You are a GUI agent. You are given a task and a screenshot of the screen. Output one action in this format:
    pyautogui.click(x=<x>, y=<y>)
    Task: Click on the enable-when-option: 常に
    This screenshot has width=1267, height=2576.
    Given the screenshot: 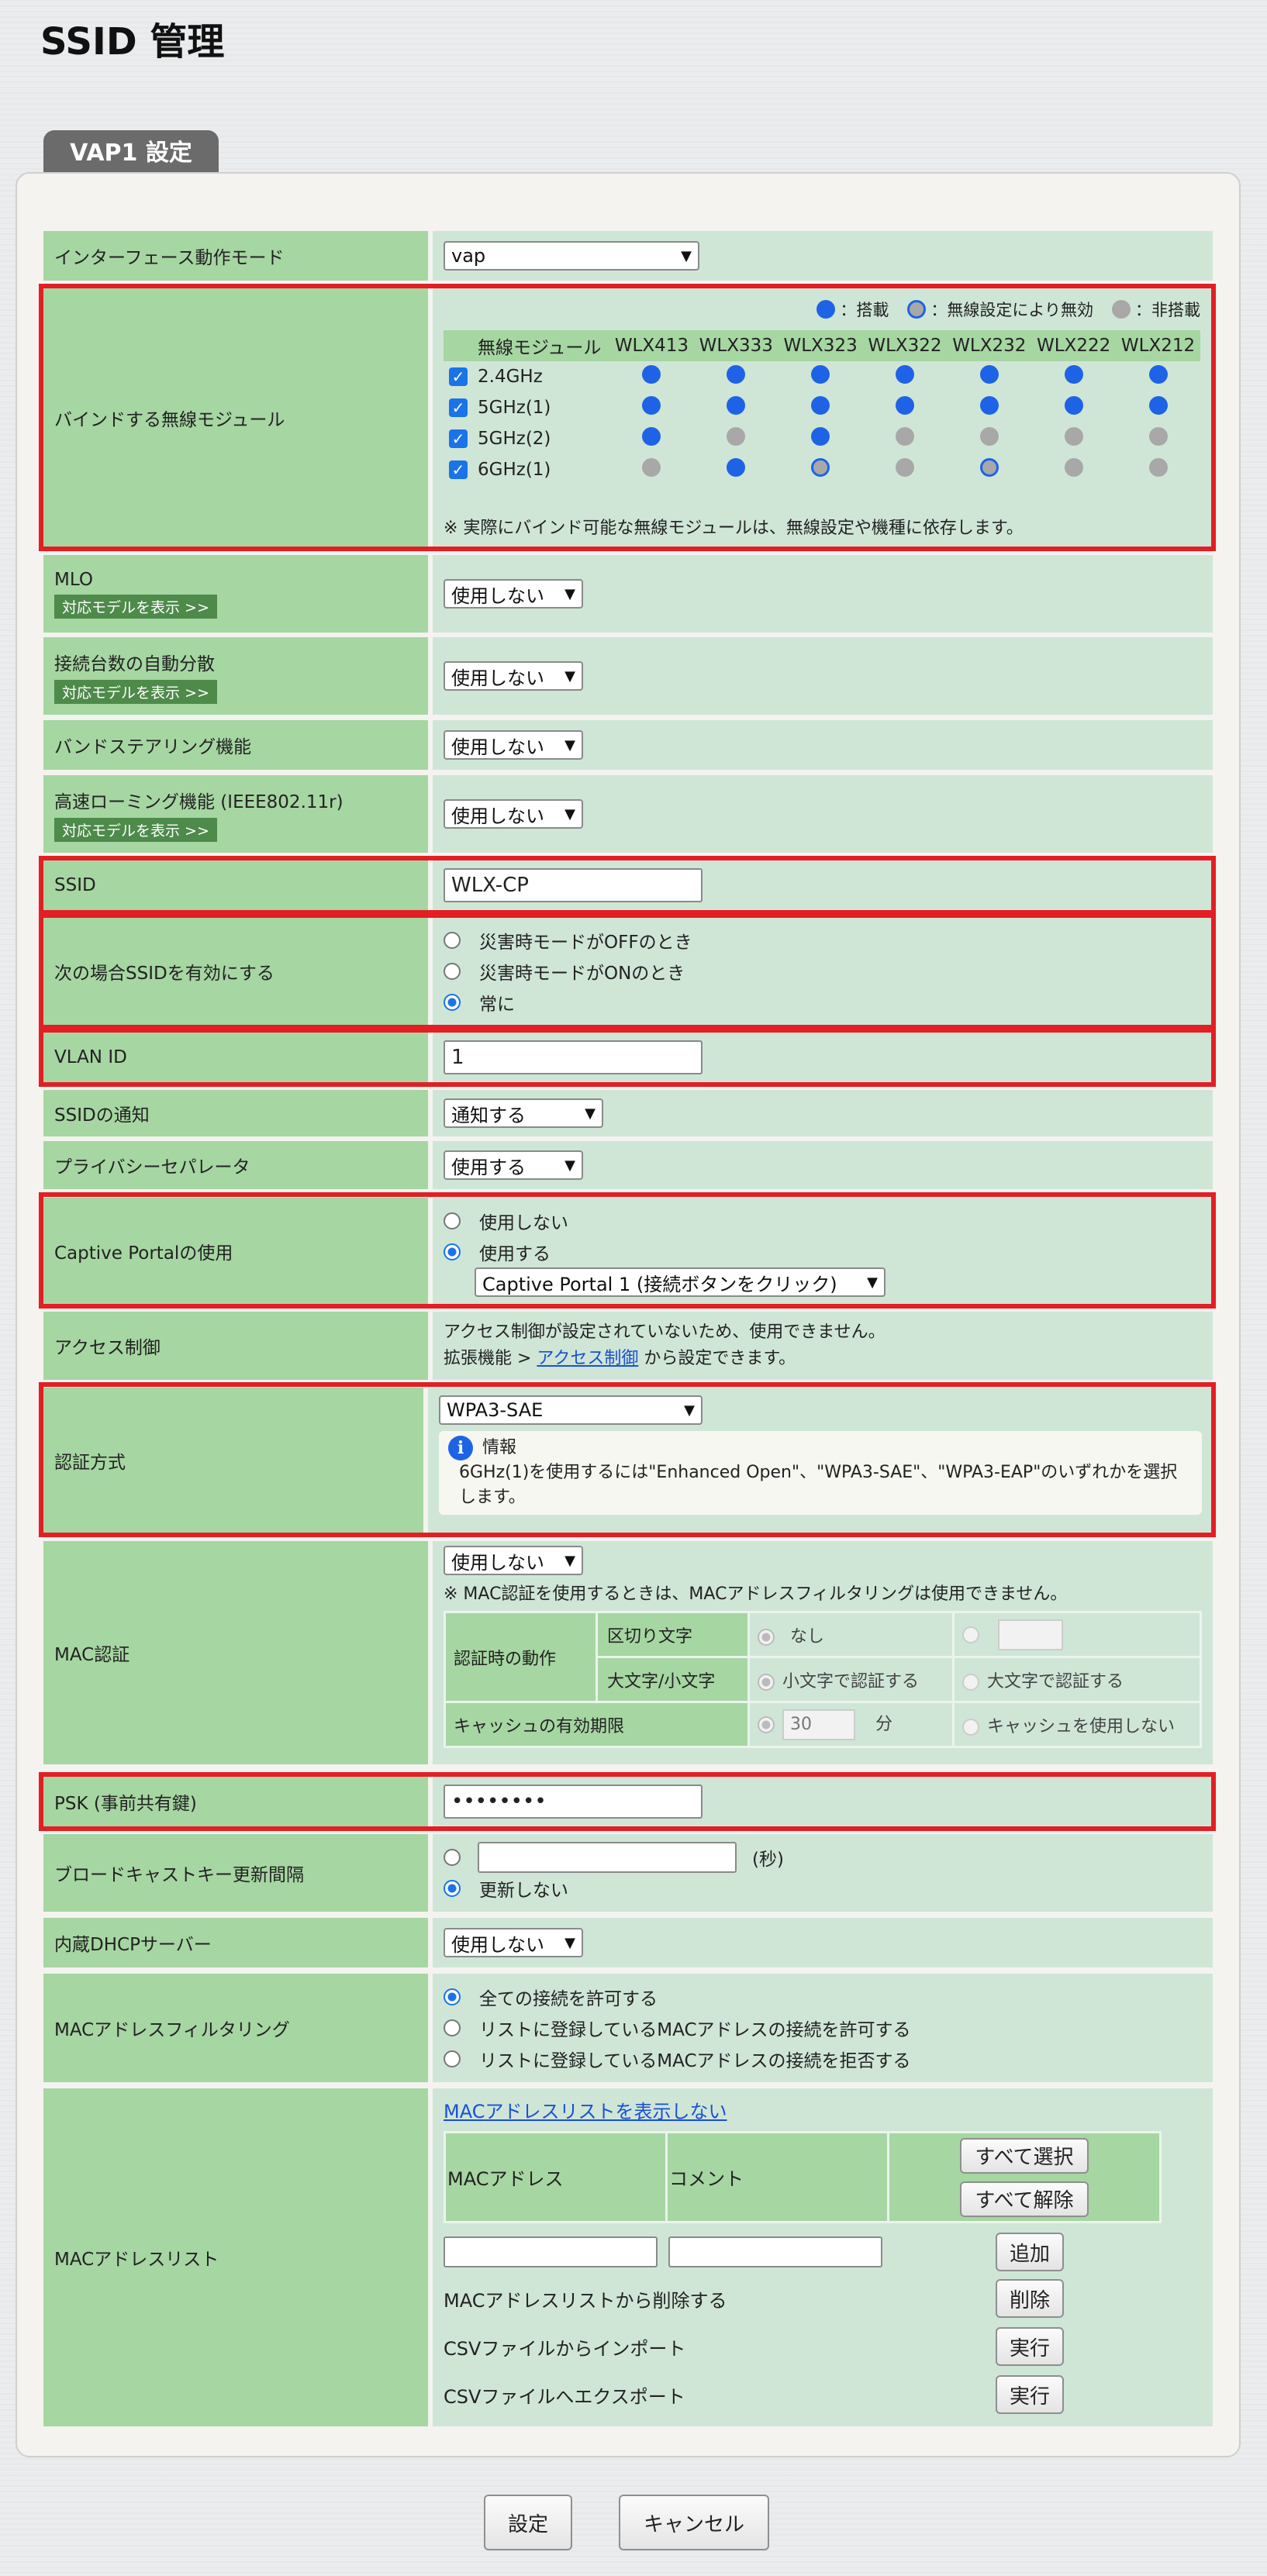 What is the action you would take?
    pyautogui.click(x=823, y=1002)
    